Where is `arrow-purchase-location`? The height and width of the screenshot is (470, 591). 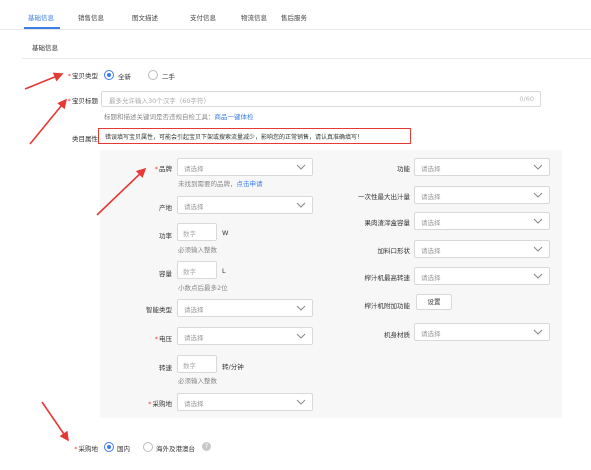 arrow-purchase-location is located at coordinates (55, 421).